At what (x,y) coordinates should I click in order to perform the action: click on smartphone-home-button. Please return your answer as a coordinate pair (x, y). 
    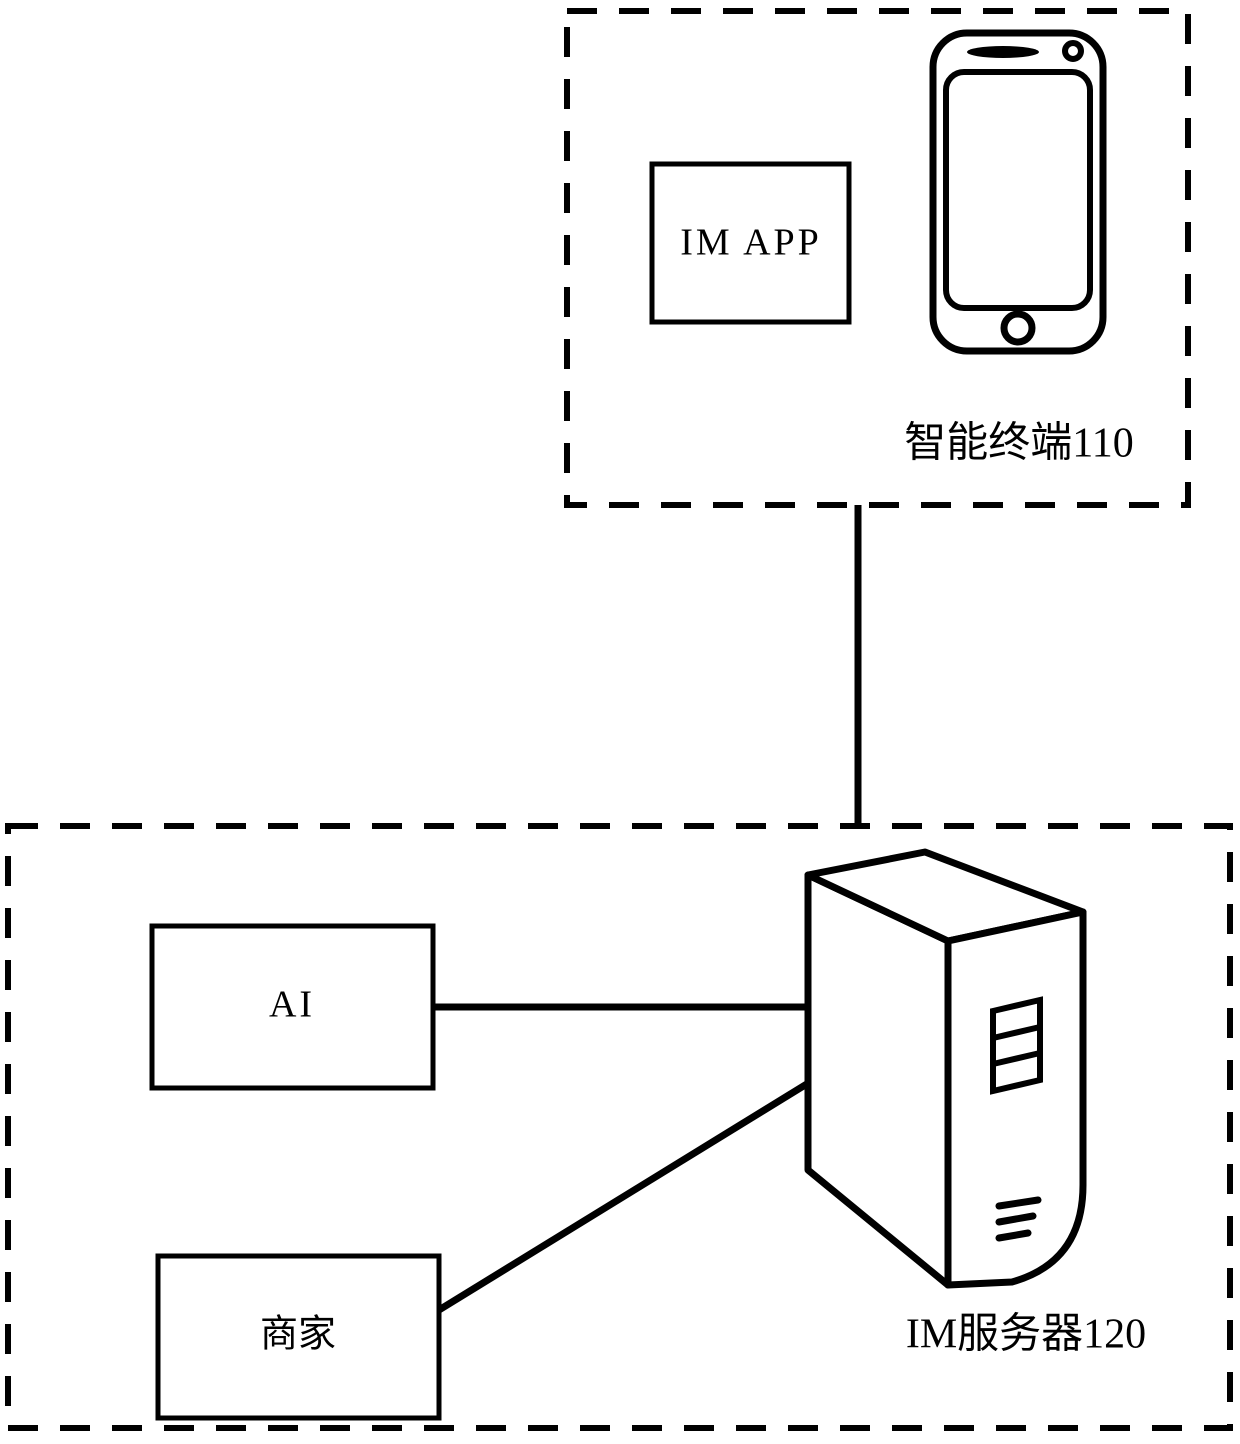
    Looking at the image, I should click on (1018, 328).